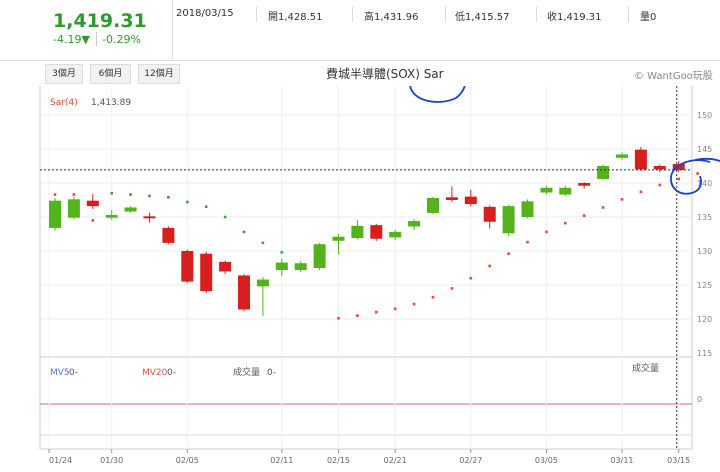 This screenshot has width=720, height=472. What do you see at coordinates (470, 460) in the screenshot?
I see `x-tick-label: 02/27` at bounding box center [470, 460].